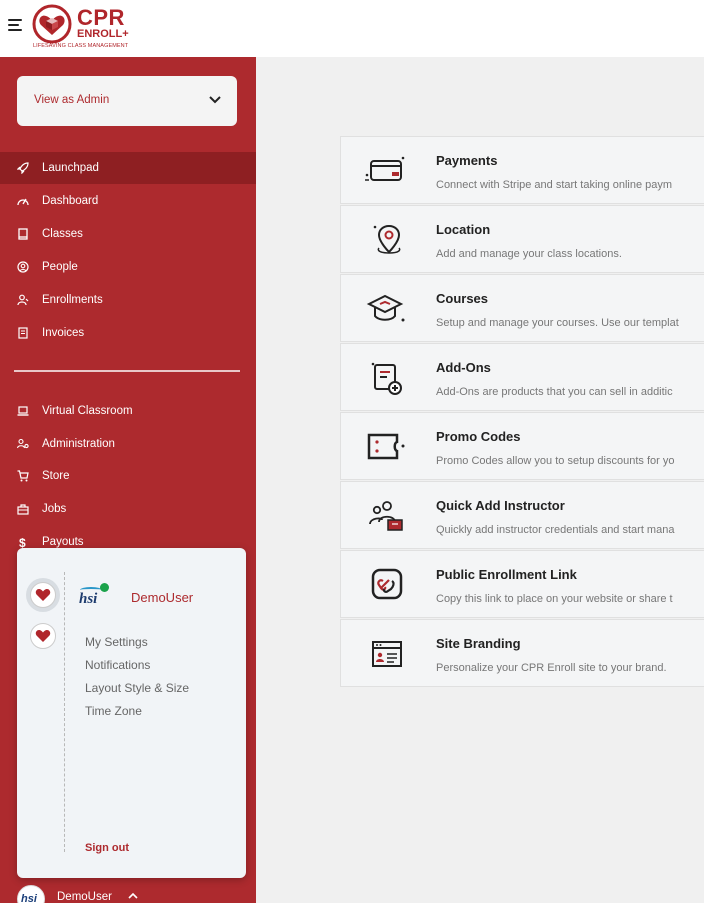 This screenshot has height=903, width=704. Describe the element at coordinates (463, 367) in the screenshot. I see `card-title: Add-Ons` at that location.